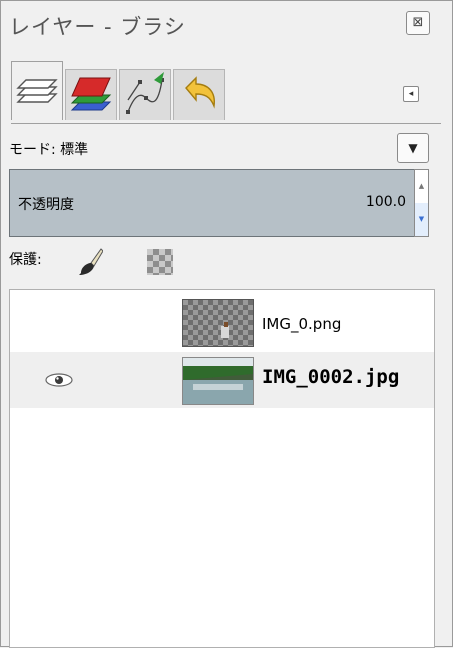  What do you see at coordinates (97, 27) in the screenshot?
I see `dialog-title: レイヤー - ブラシ` at bounding box center [97, 27].